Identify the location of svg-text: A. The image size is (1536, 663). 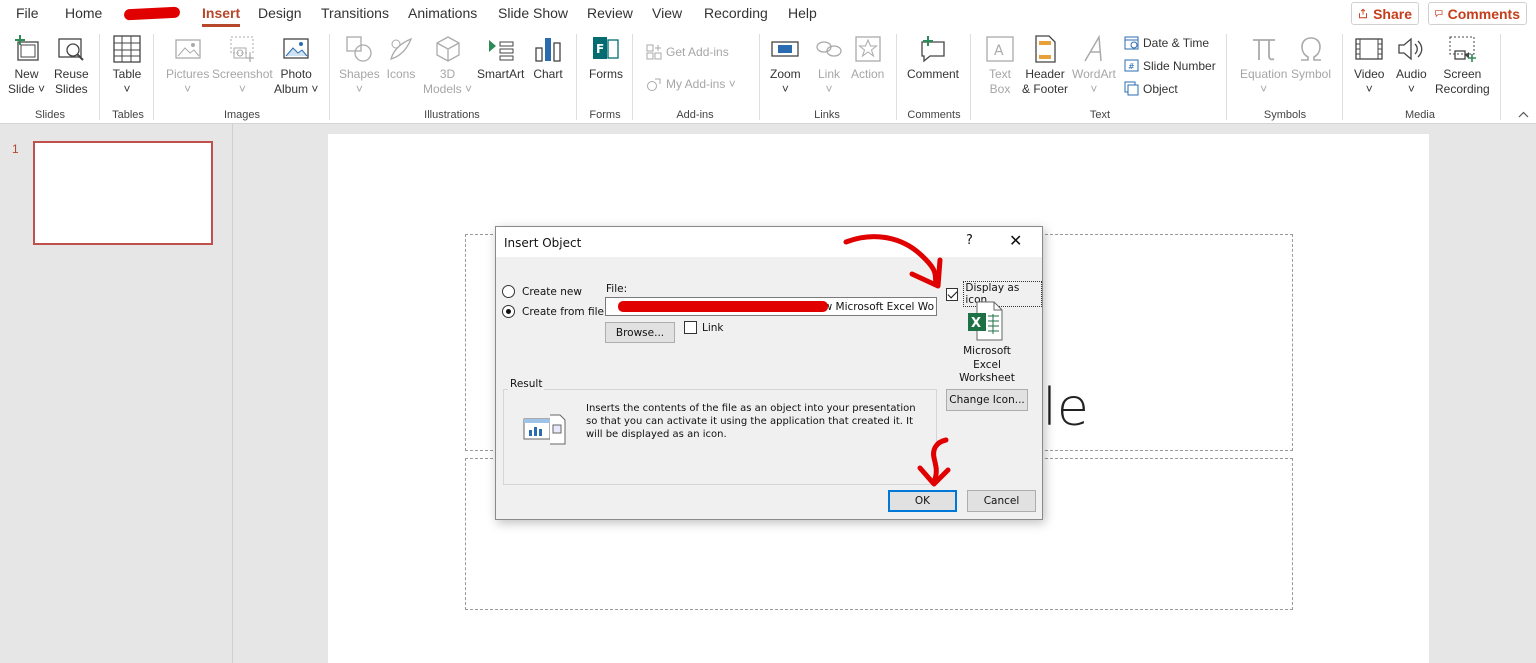
(999, 51).